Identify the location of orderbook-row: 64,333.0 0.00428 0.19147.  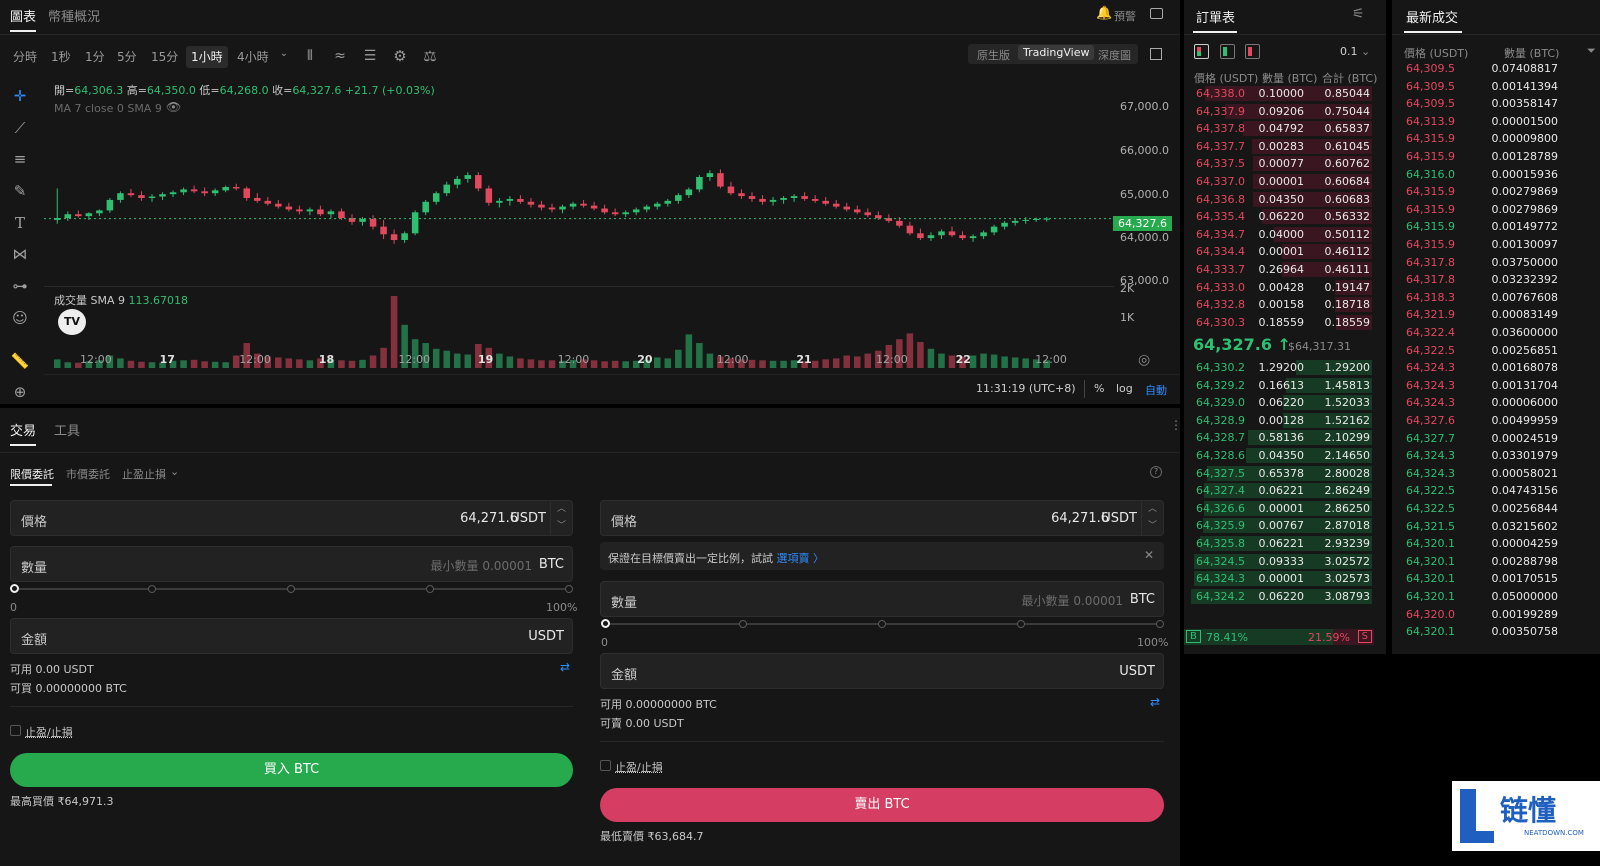
(1282, 288).